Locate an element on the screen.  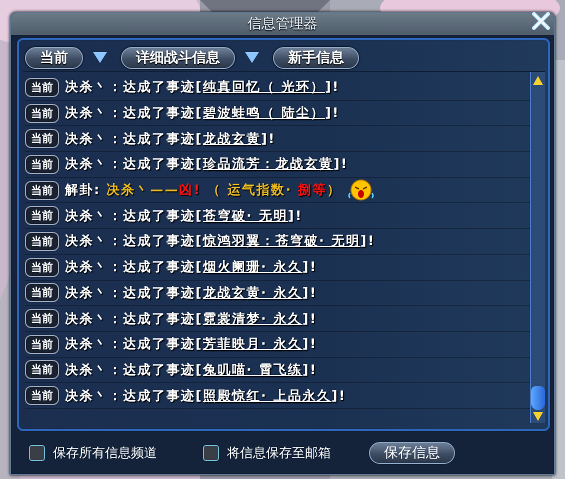
message-text: 决杀丶：达成了事迹[惊鸿羽翼：苍穹破· 无明]! is located at coordinates (220, 241).